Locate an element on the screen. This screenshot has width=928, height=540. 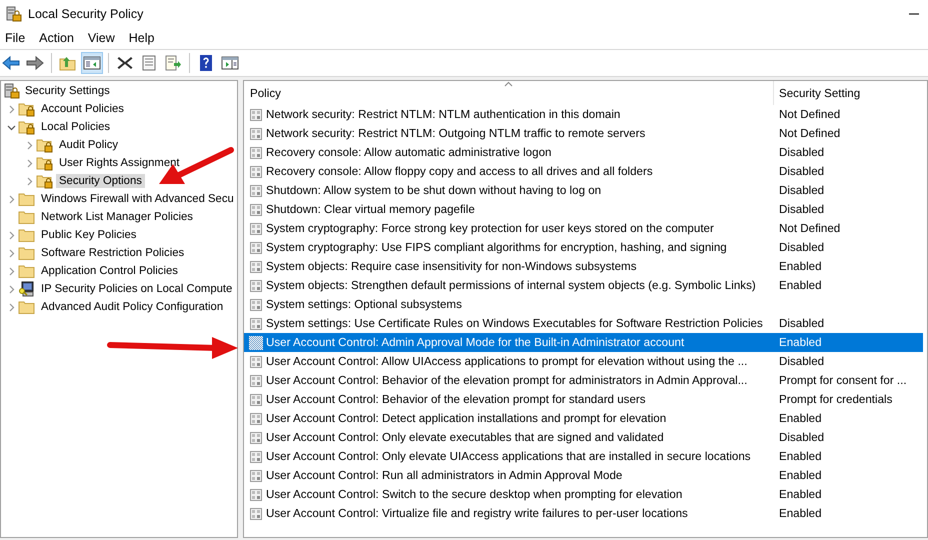
policy-row: System objects: Require case insensitivity for non-Windows subsystems Enabled is located at coordinates (583, 266).